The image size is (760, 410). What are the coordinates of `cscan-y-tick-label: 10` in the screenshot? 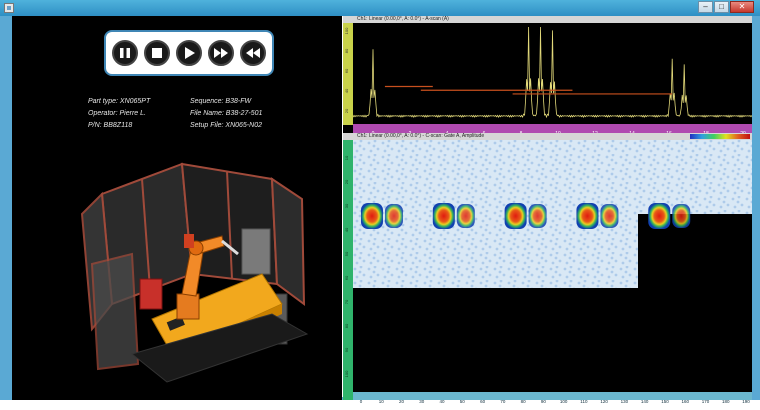 It's located at (346, 157).